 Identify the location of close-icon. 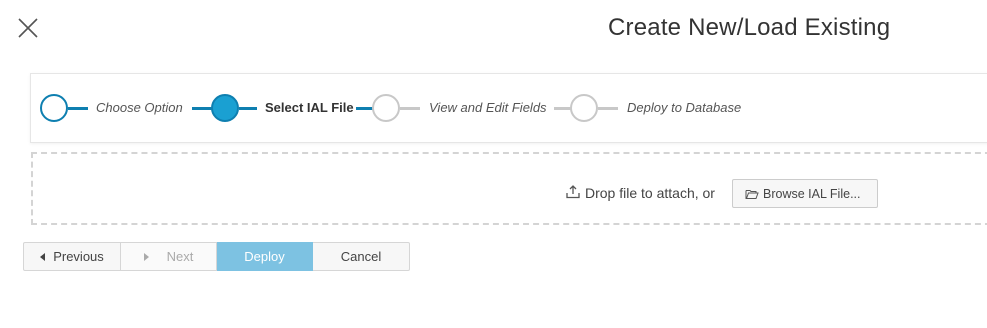
(28, 28).